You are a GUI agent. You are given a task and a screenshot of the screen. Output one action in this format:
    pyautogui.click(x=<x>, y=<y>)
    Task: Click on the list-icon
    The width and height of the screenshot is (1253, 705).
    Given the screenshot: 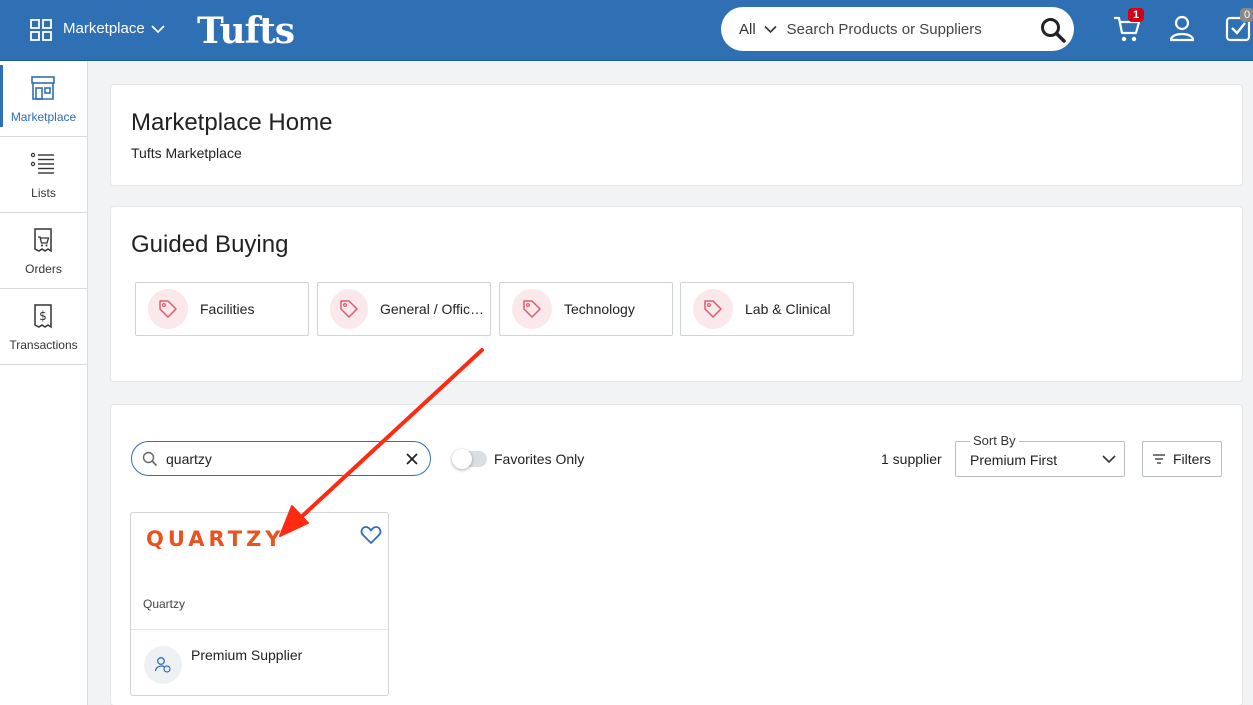 What is the action you would take?
    pyautogui.click(x=42, y=163)
    